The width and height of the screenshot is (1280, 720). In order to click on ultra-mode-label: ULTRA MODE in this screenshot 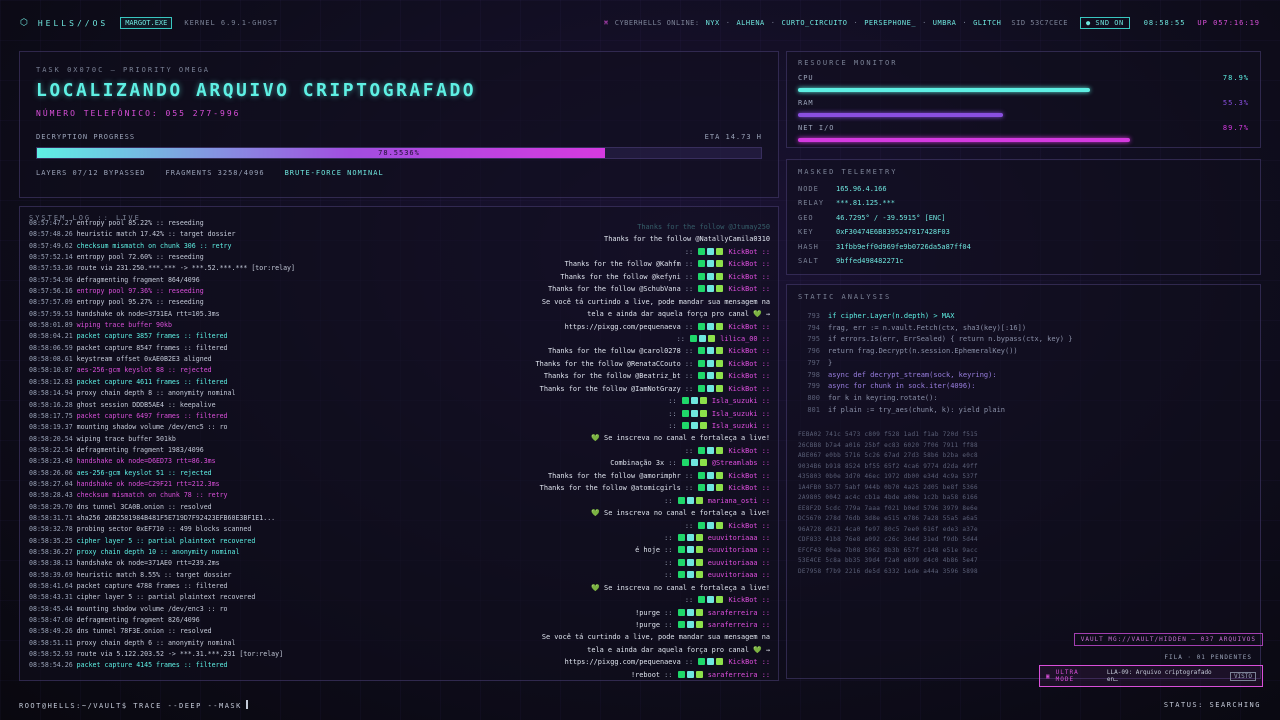, I will do `click(1067, 676)`.